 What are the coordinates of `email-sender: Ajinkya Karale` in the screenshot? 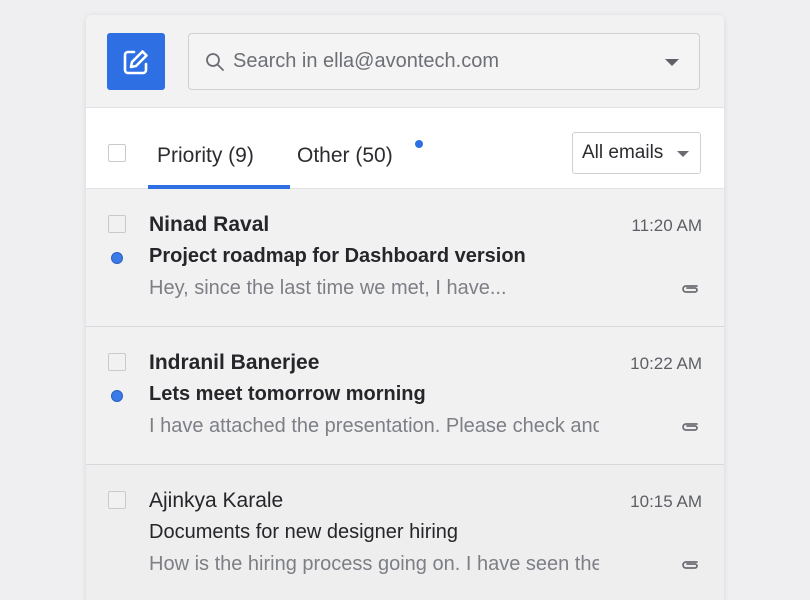 It's located at (216, 500).